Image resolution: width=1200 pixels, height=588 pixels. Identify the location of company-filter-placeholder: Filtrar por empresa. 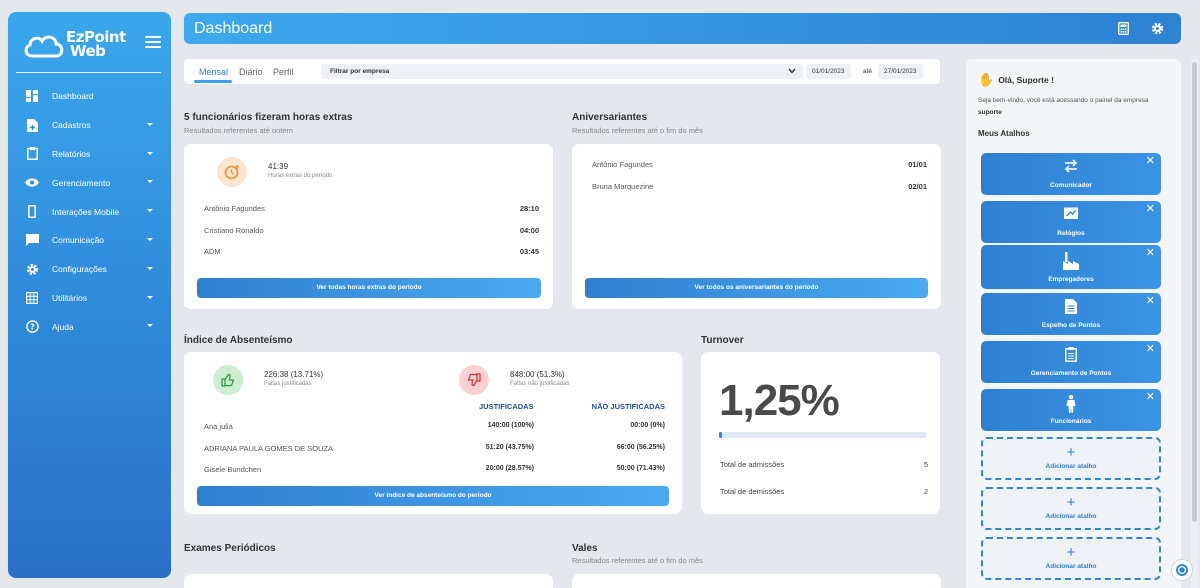
(360, 71).